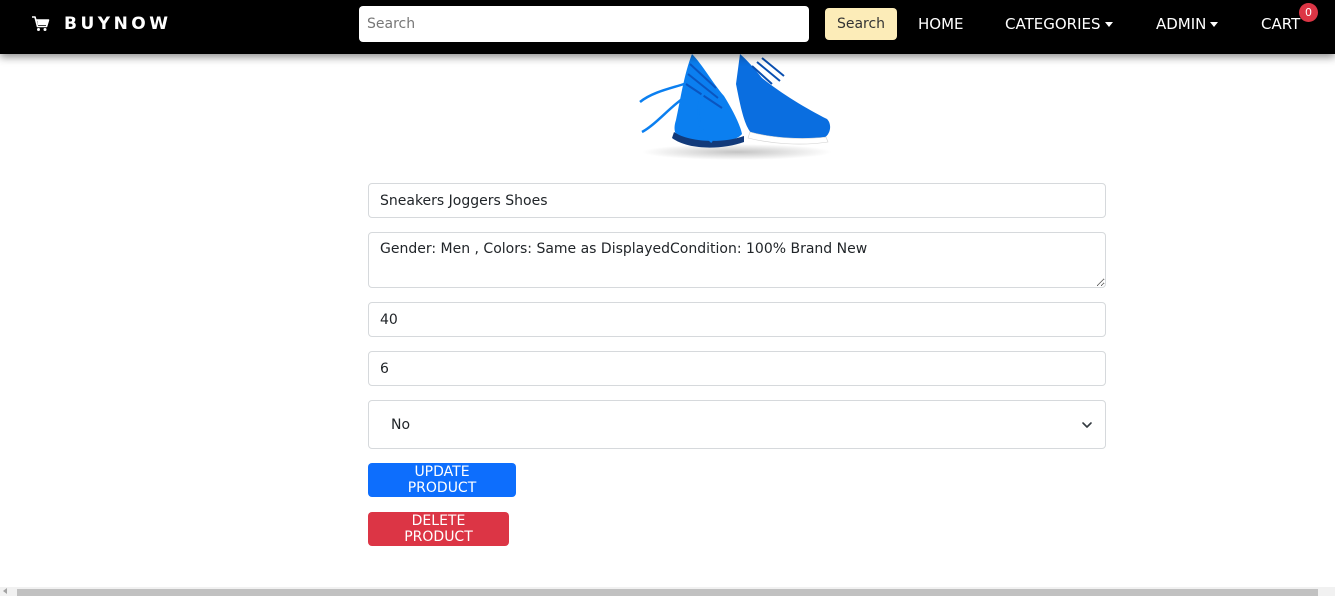 The height and width of the screenshot is (596, 1335). What do you see at coordinates (737, 368) in the screenshot?
I see `product-quantity-input` at bounding box center [737, 368].